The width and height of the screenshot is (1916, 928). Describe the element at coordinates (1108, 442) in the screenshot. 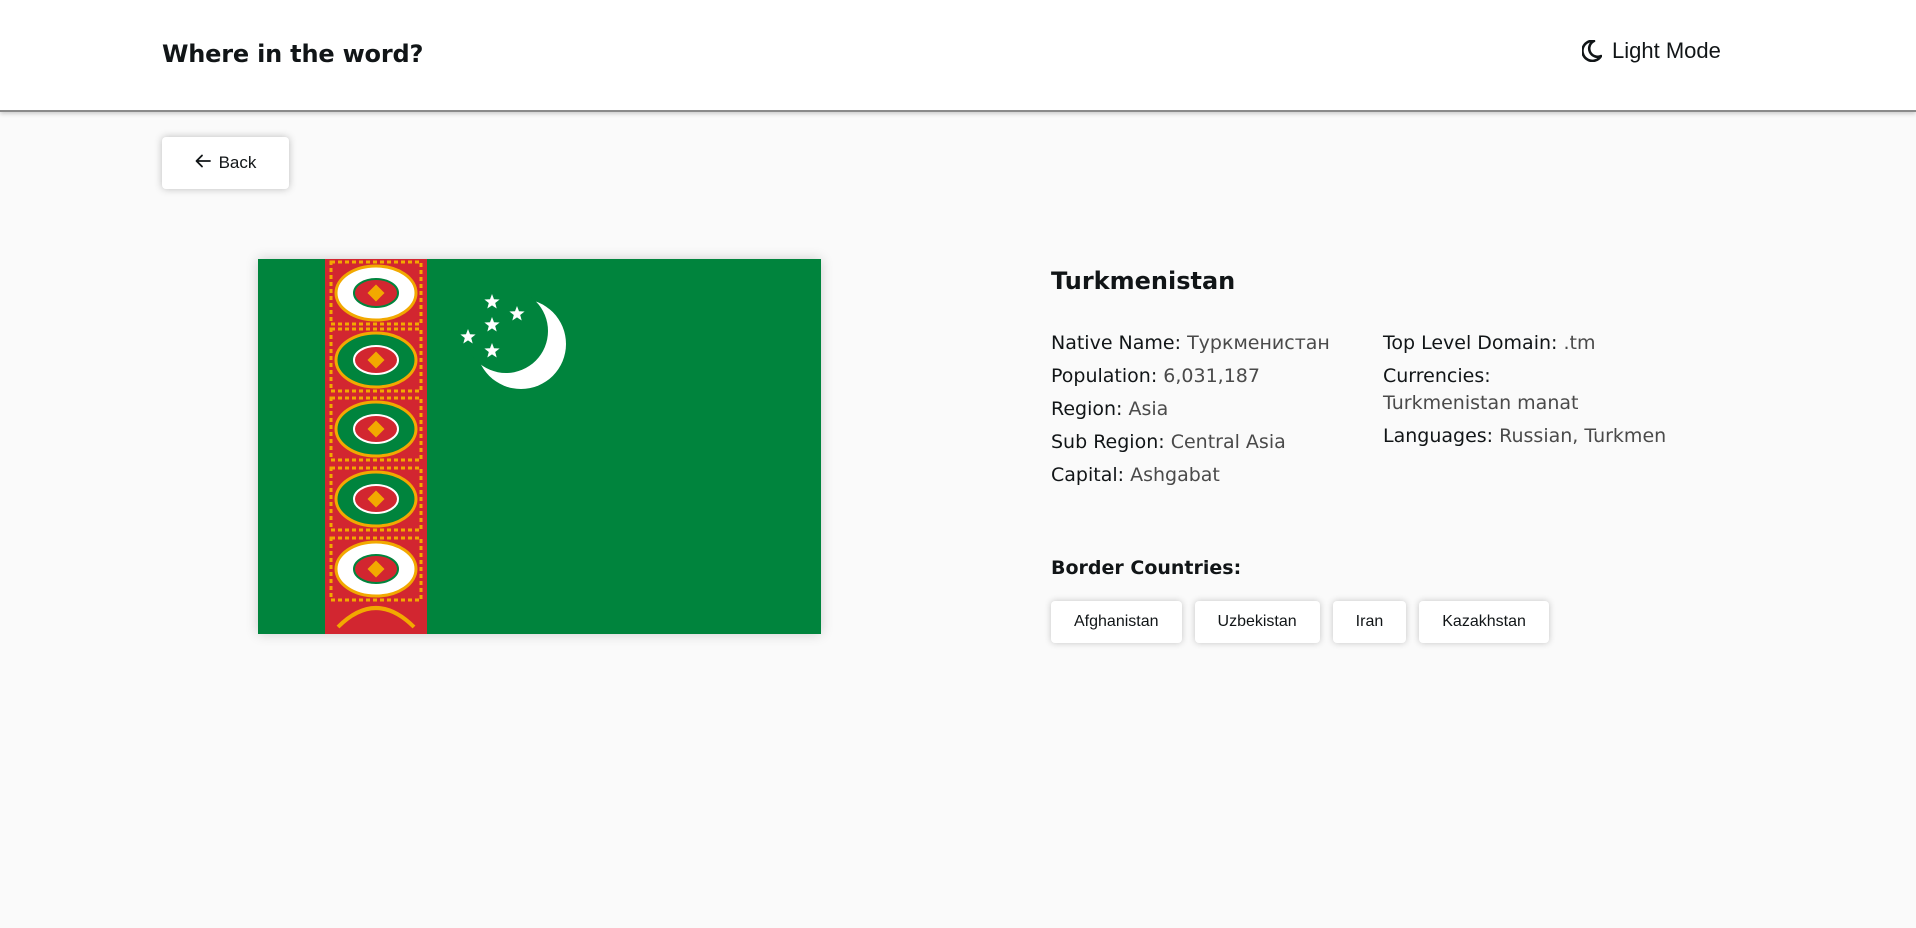

I see `detail-key: Sub Region:` at that location.